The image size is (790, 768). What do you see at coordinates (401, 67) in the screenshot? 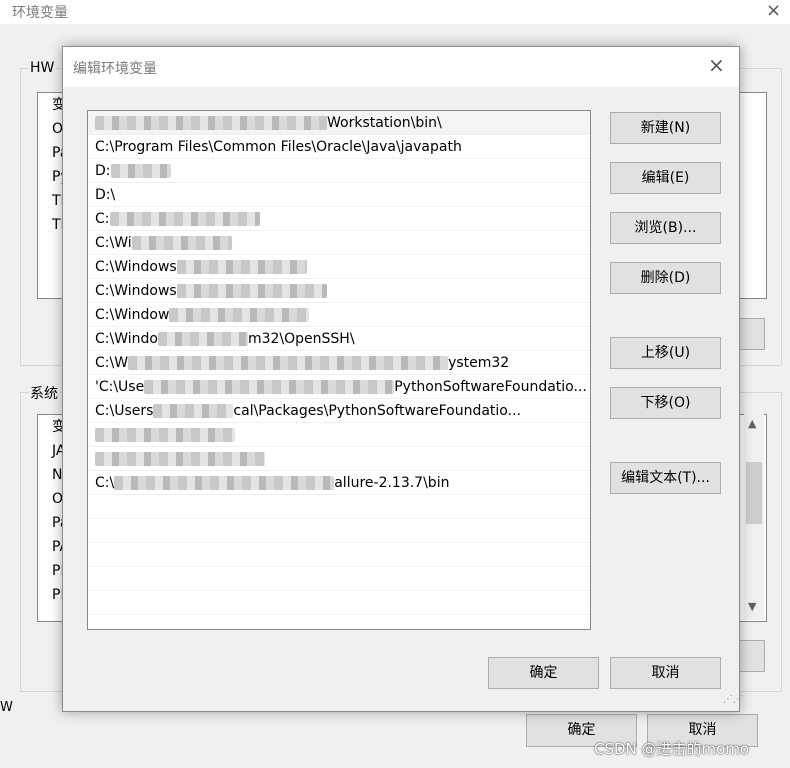
I see `dialog-title-bar` at bounding box center [401, 67].